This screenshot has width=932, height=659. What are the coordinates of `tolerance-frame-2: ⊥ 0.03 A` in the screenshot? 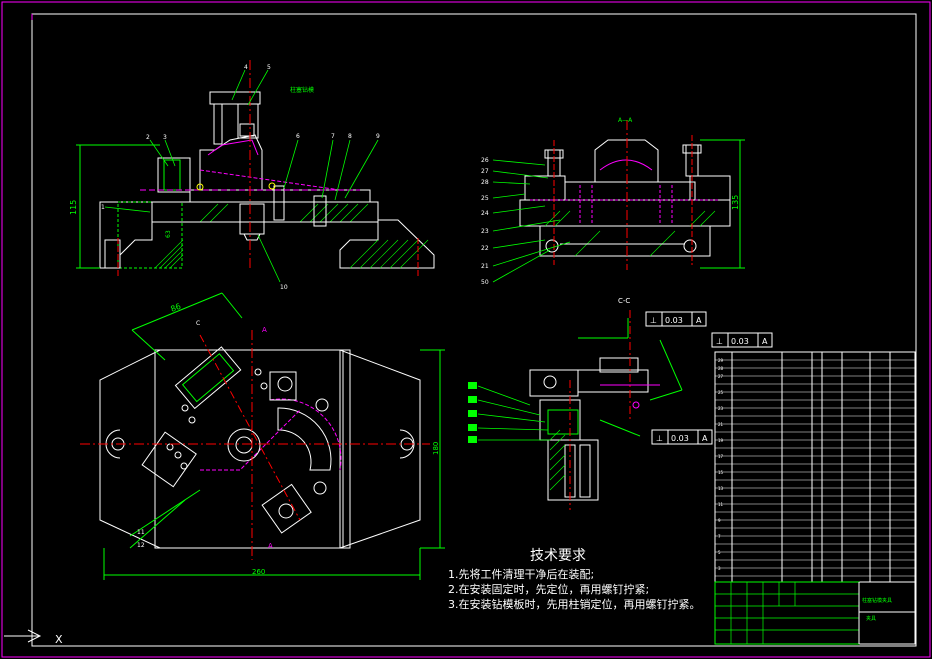 It's located at (742, 340).